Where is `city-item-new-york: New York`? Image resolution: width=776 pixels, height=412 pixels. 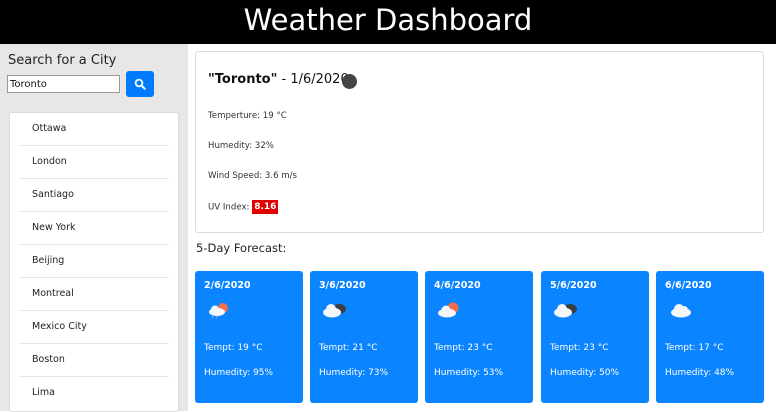
city-item-new-york: New York is located at coordinates (94, 228).